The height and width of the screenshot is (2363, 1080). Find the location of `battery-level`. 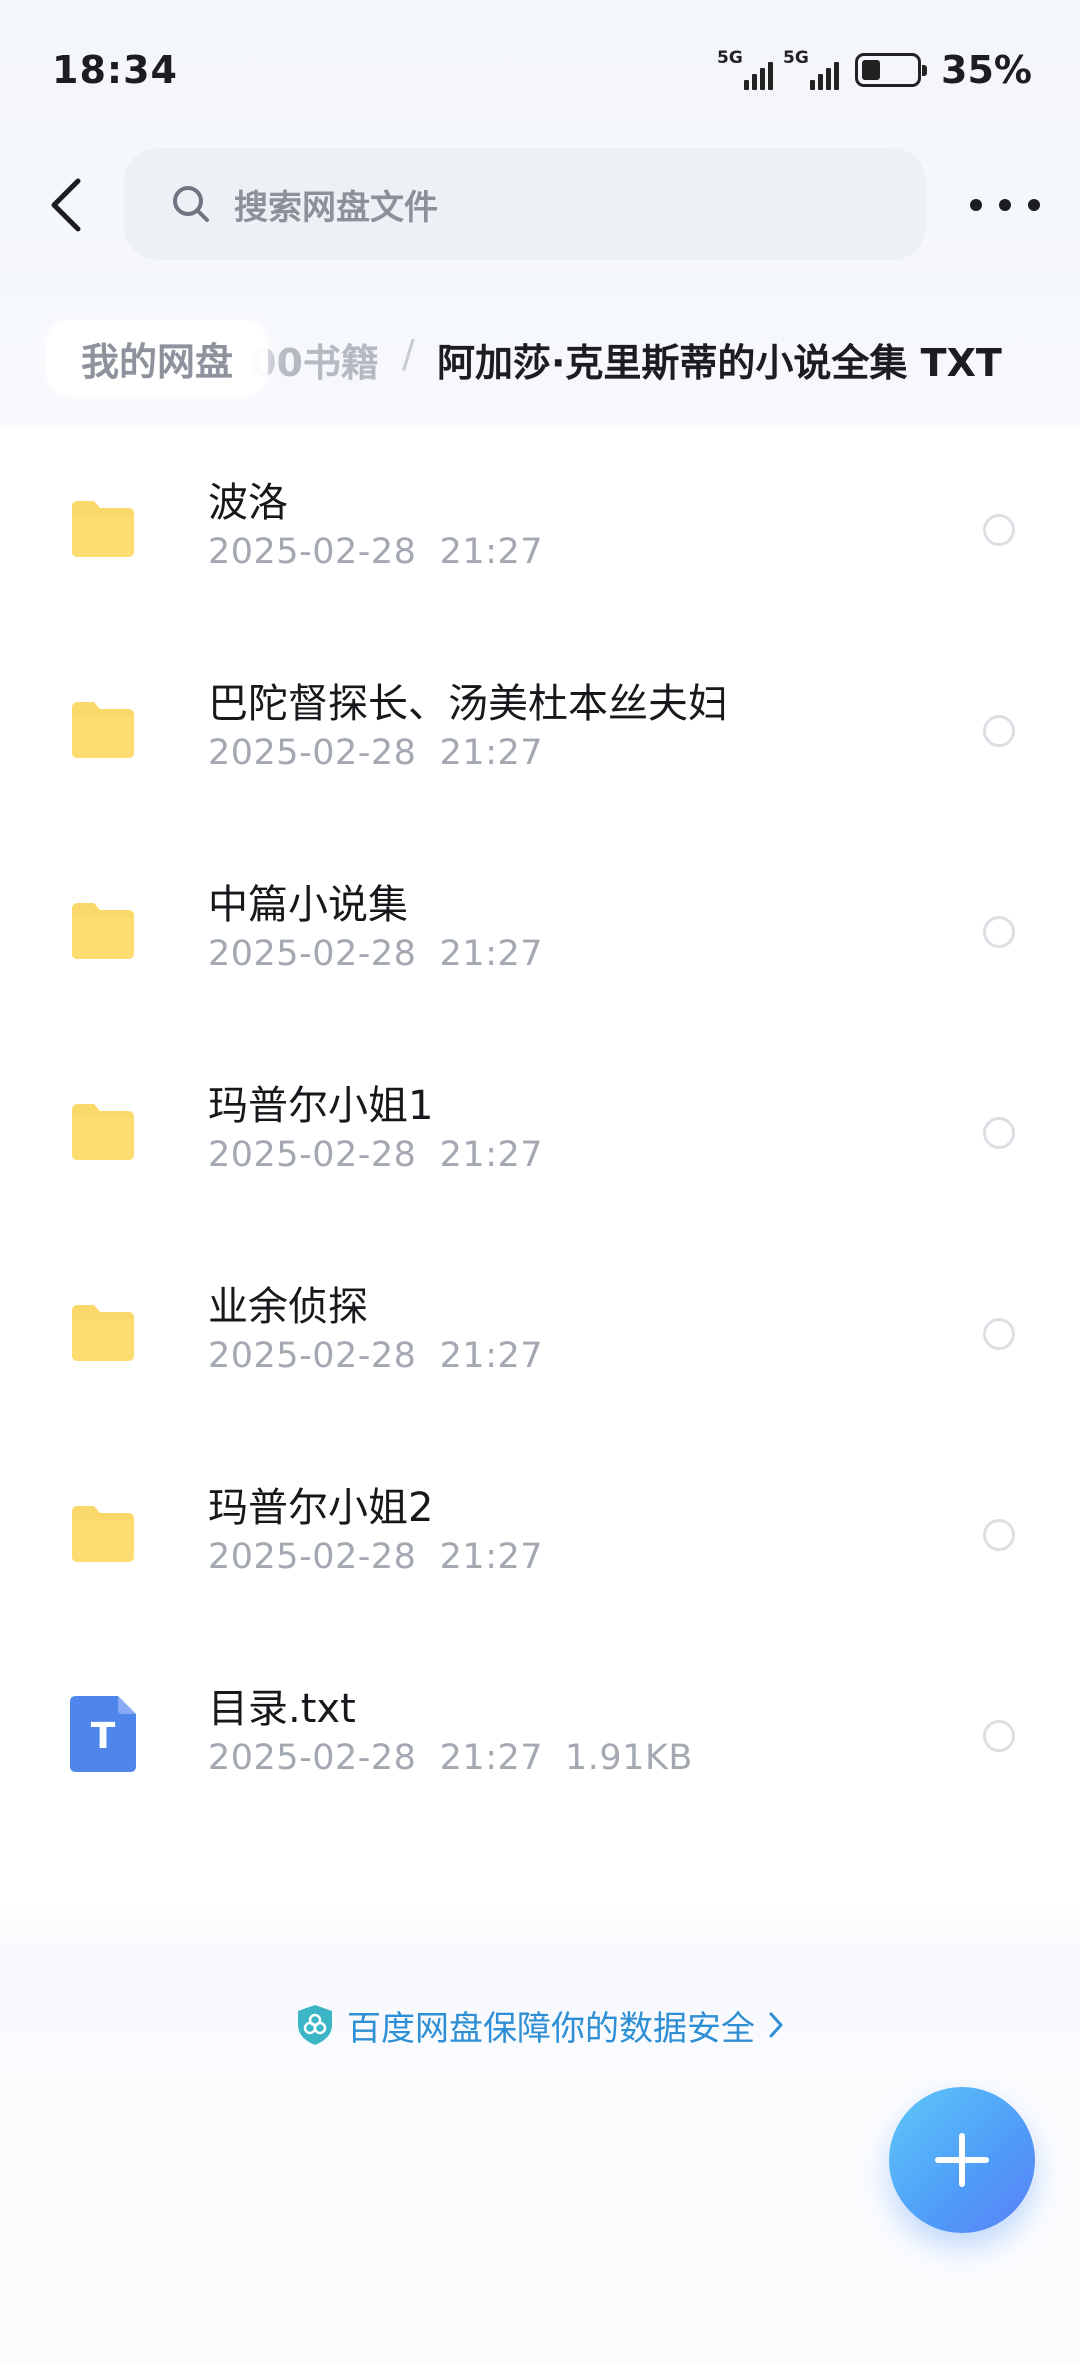

battery-level is located at coordinates (871, 70).